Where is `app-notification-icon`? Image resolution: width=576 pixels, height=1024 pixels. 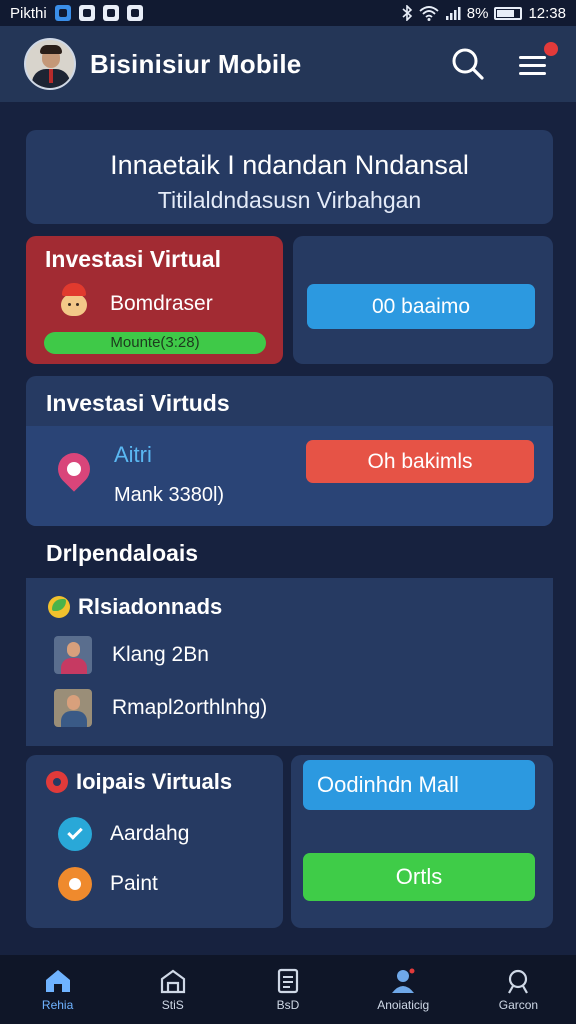 app-notification-icon is located at coordinates (62, 13).